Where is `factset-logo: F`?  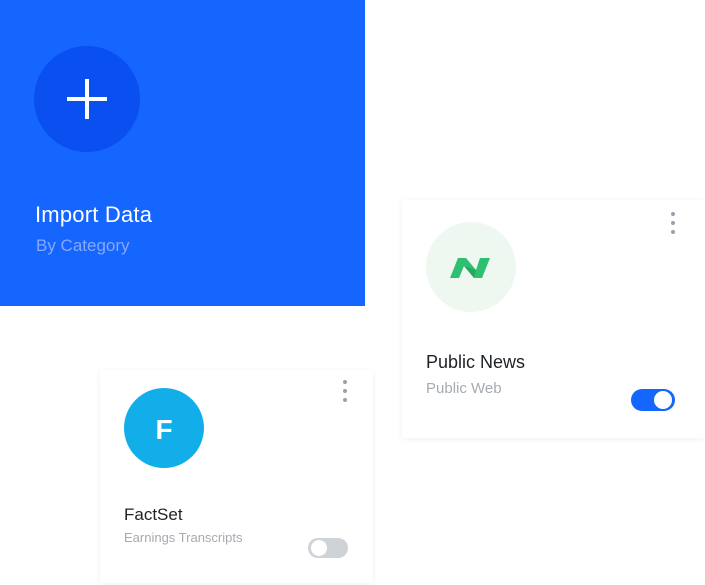 factset-logo: F is located at coordinates (164, 428).